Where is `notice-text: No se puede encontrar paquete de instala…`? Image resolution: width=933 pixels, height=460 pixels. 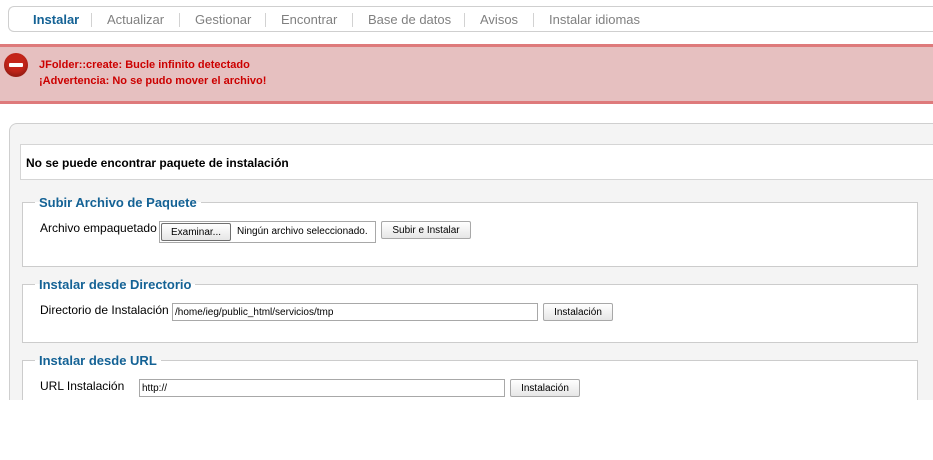
notice-text: No se puede encontrar paquete de instala… is located at coordinates (157, 163).